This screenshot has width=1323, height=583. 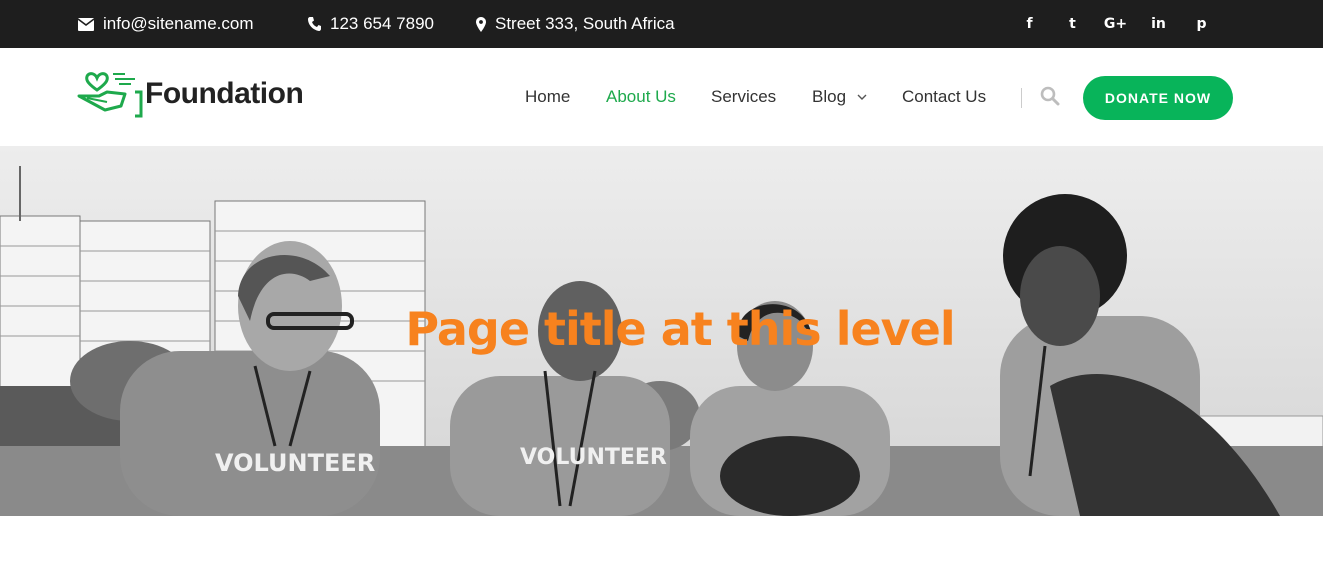 I want to click on phone-icon, so click(x=314, y=24).